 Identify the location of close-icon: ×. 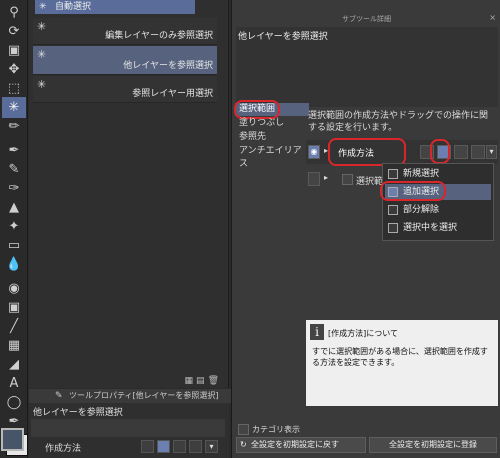
(492, 17).